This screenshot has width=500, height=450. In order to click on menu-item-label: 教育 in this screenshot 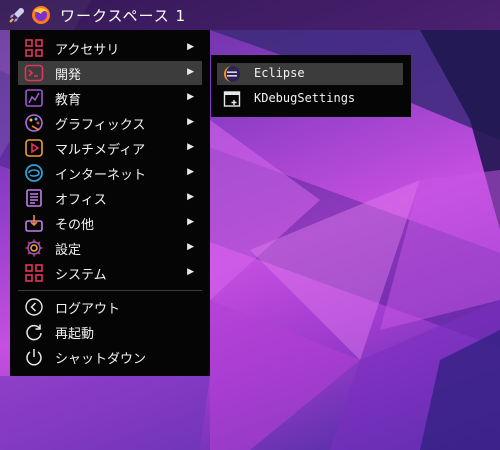, I will do `click(68, 100)`.